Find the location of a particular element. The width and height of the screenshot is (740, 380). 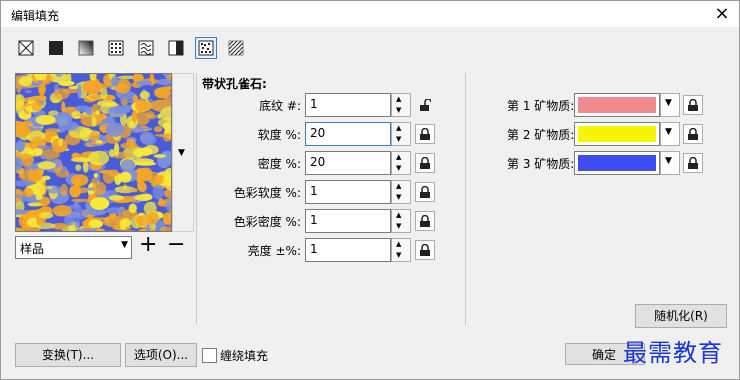

two-color-pattern-icon is located at coordinates (176, 48).